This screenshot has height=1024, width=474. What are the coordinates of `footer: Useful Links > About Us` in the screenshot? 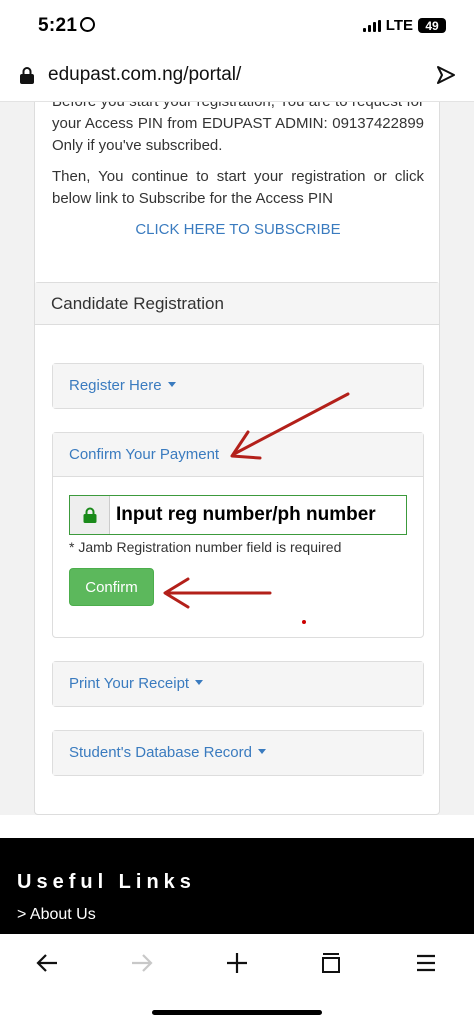 It's located at (237, 886).